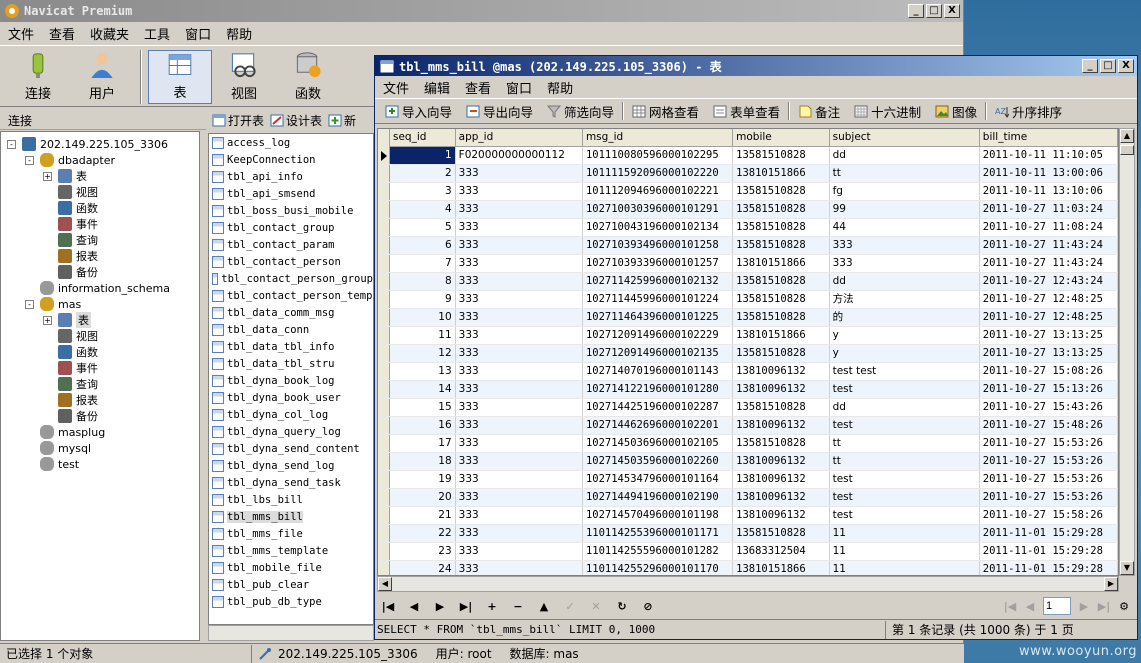 This screenshot has height=663, width=1141. I want to click on tree-node: - mas, so click(53, 304).